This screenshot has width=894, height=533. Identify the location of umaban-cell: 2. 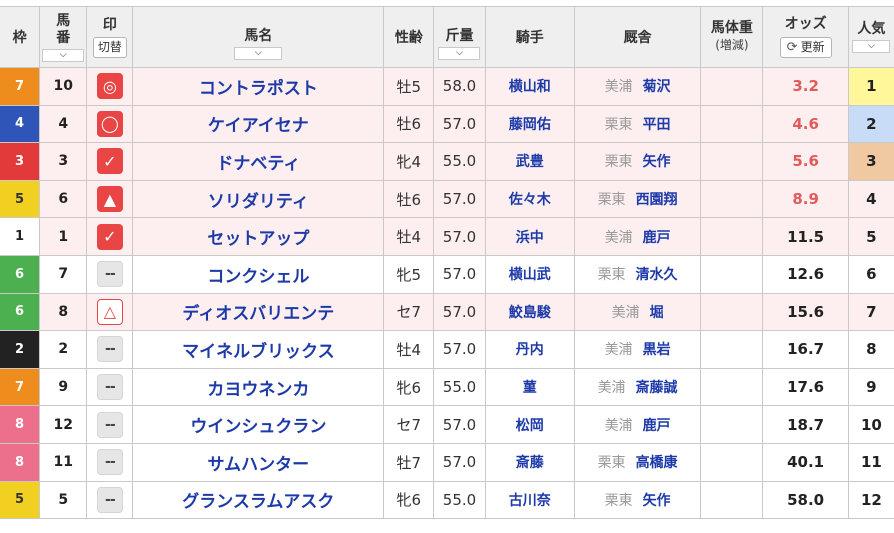
(63, 349).